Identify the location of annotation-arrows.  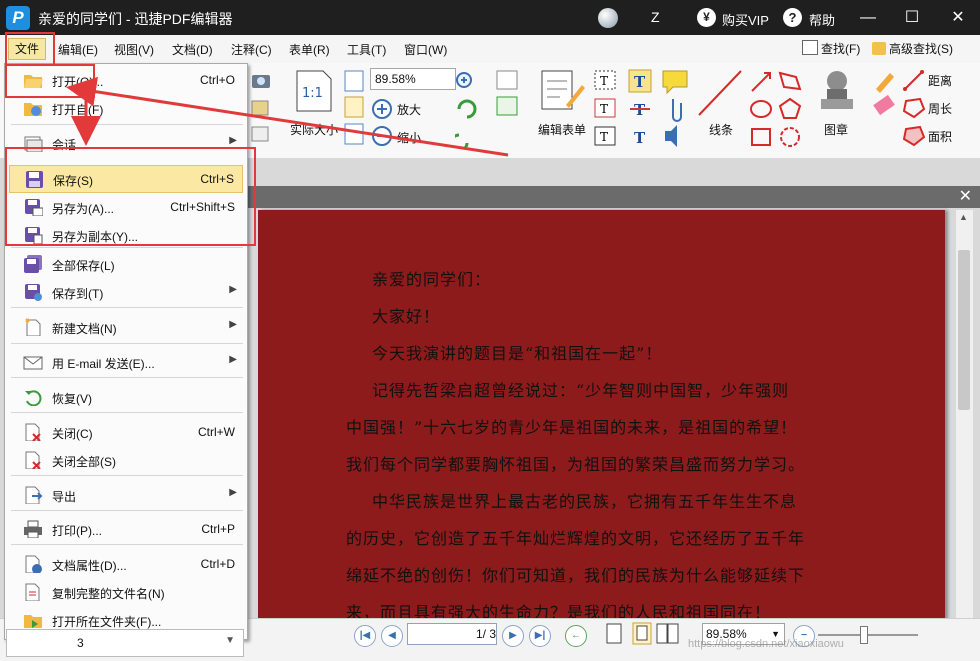
(287, 116).